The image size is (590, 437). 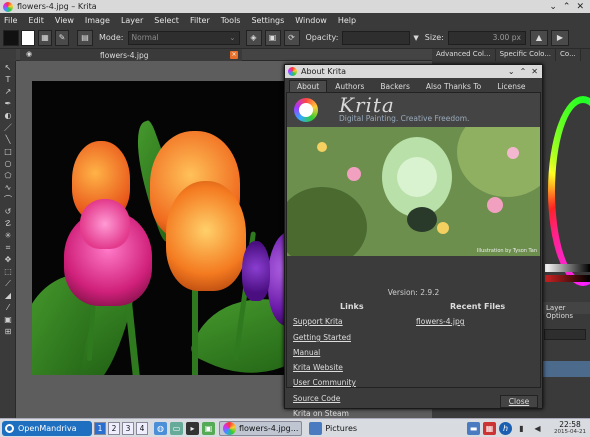 I want to click on menu-settings: Settings, so click(x=267, y=20).